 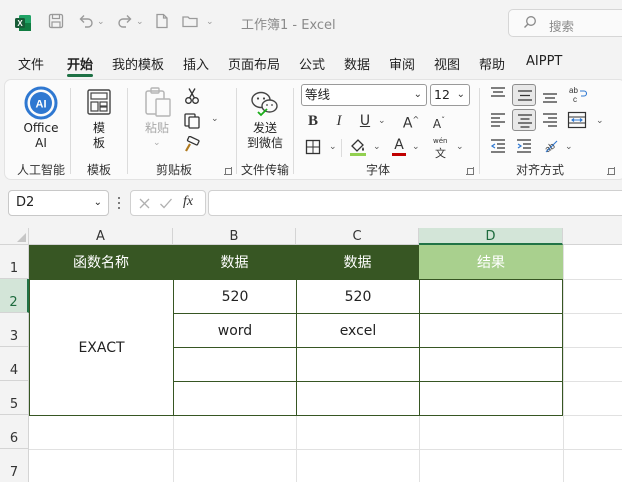 What do you see at coordinates (215, 119) in the screenshot?
I see `copy-dropdown-icon: ⌄` at bounding box center [215, 119].